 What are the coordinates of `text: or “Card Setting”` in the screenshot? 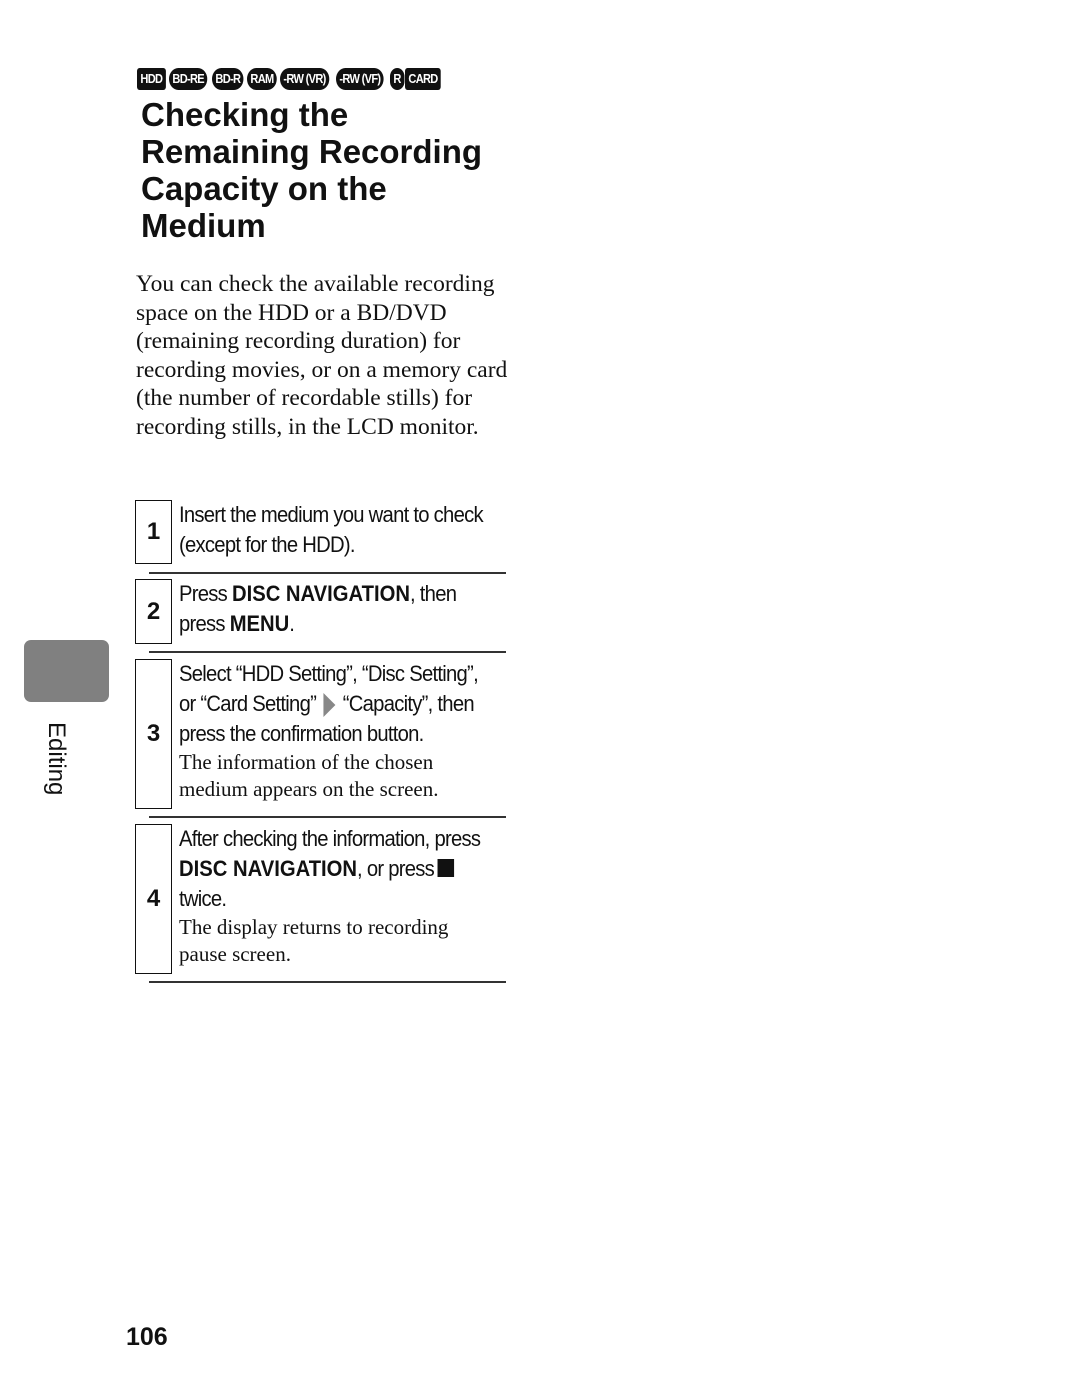 It's located at (248, 703).